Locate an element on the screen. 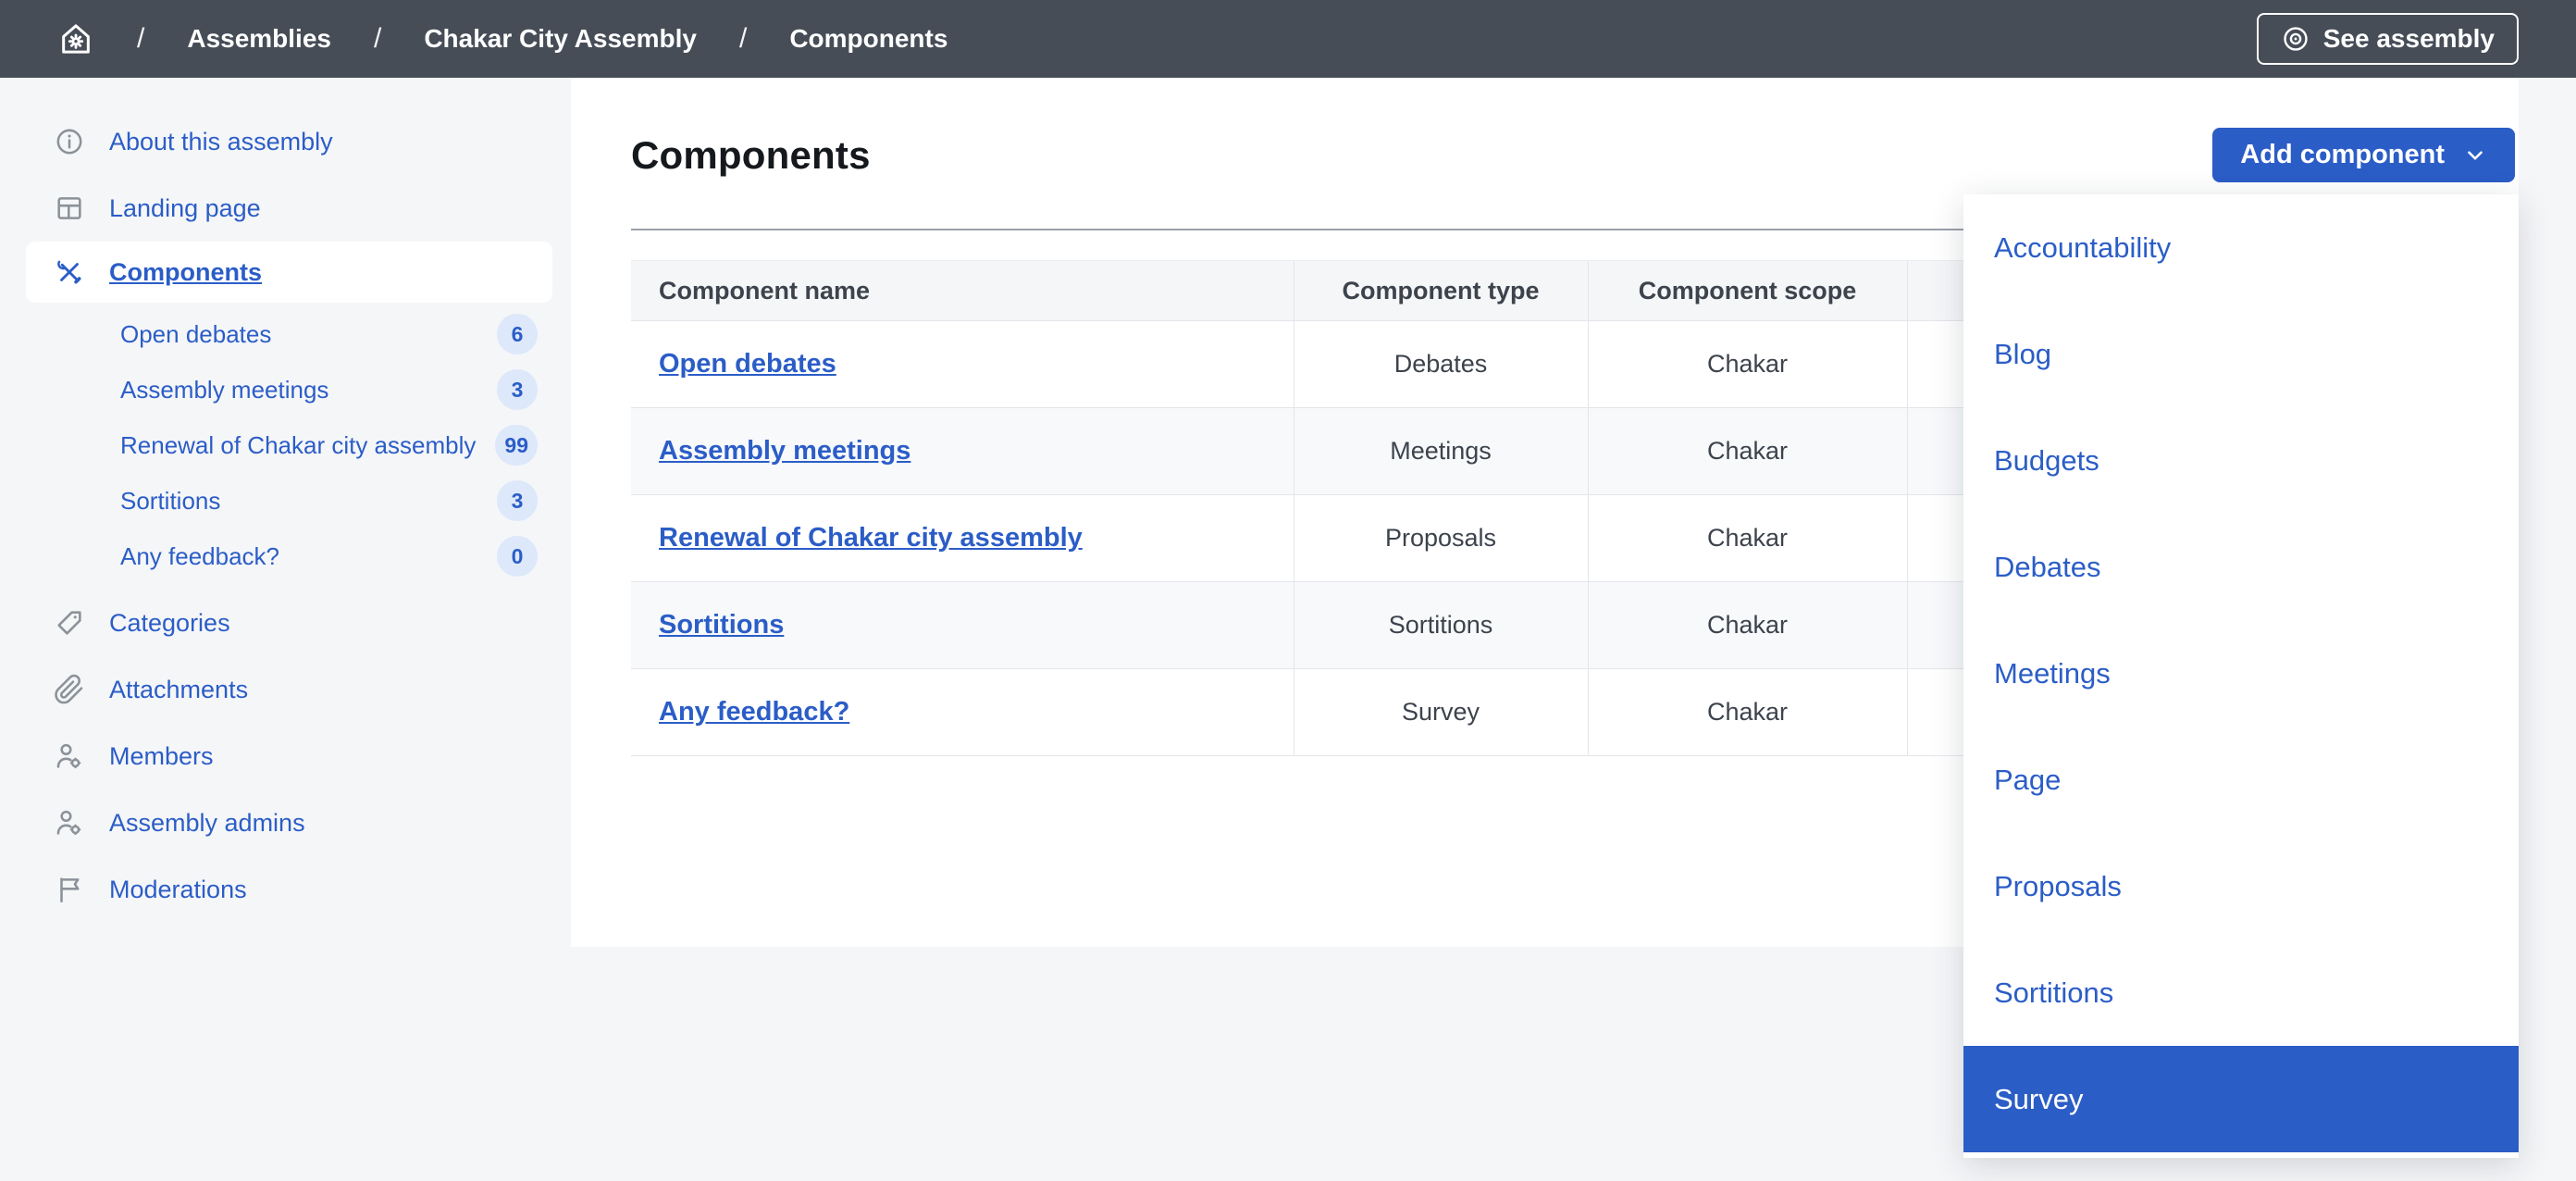 The height and width of the screenshot is (1181, 2576). add-component-button: Add component is located at coordinates (2364, 155).